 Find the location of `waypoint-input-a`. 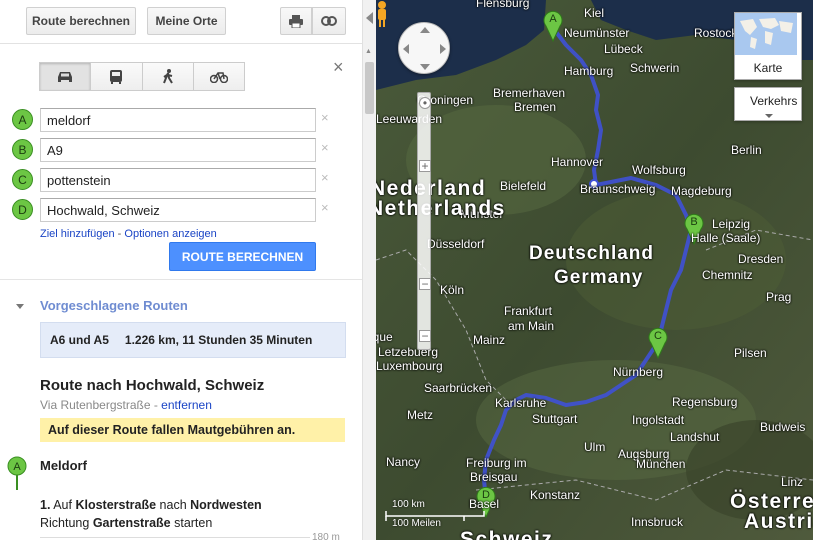

waypoint-input-a is located at coordinates (178, 120).